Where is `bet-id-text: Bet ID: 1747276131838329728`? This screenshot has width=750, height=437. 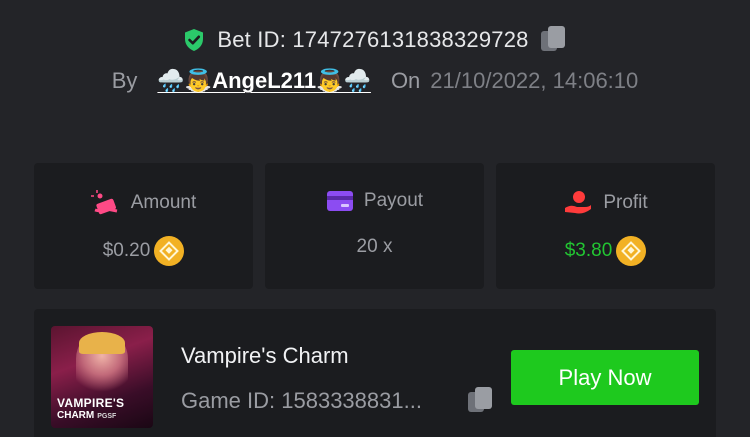 bet-id-text: Bet ID: 1747276131838329728 is located at coordinates (373, 39).